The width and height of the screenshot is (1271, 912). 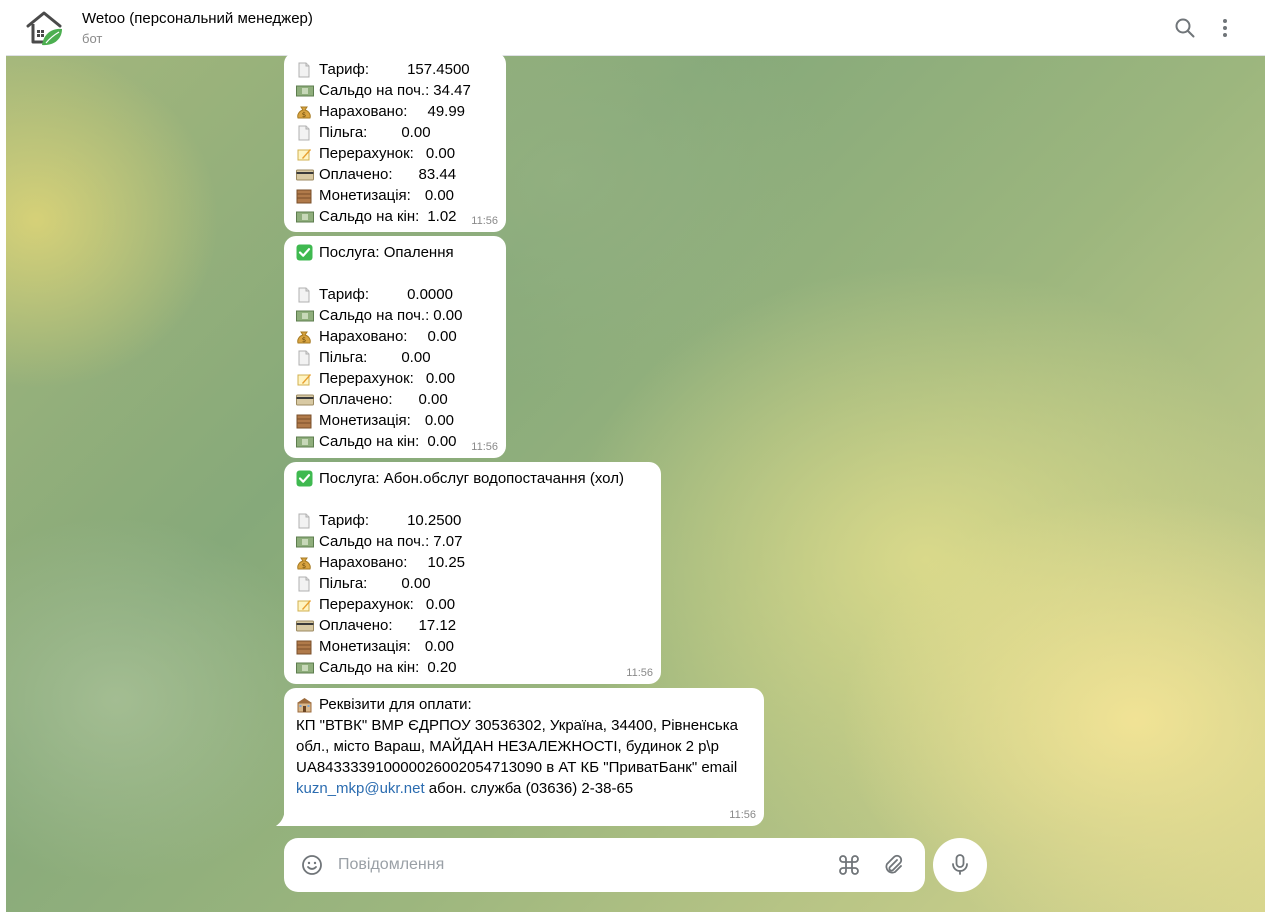 I want to click on search-button, so click(x=1185, y=28).